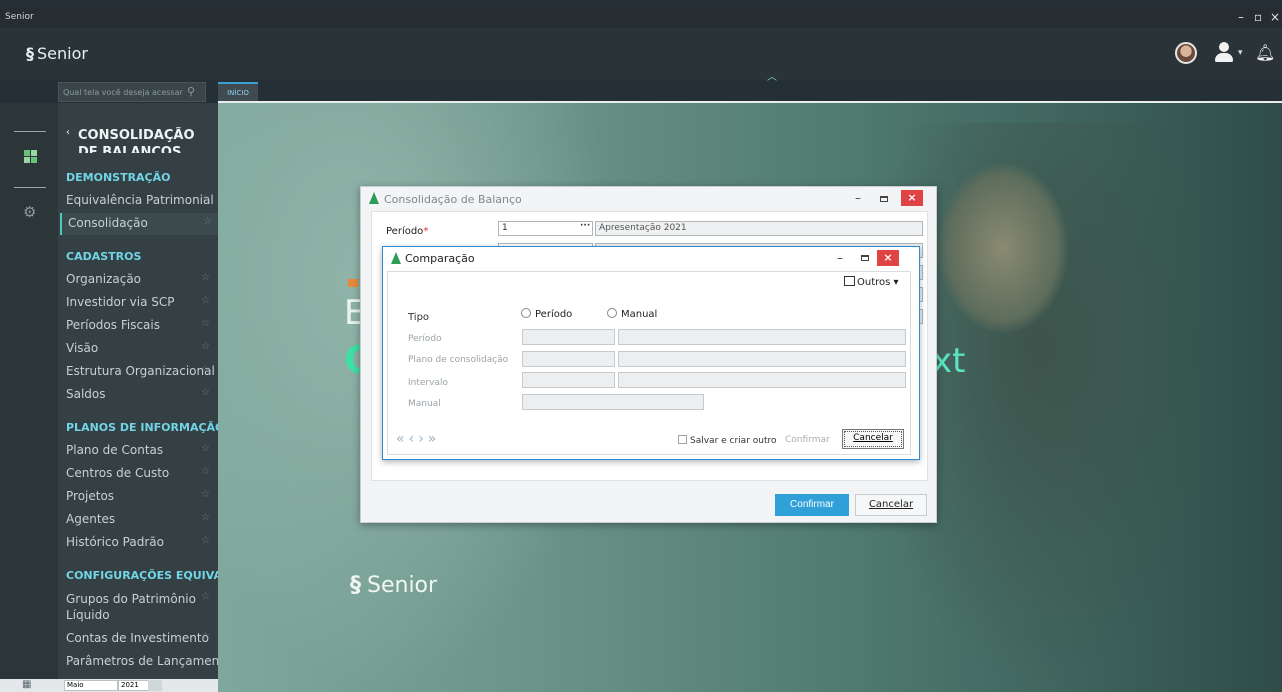  I want to click on intervalo-end-field, so click(762, 380).